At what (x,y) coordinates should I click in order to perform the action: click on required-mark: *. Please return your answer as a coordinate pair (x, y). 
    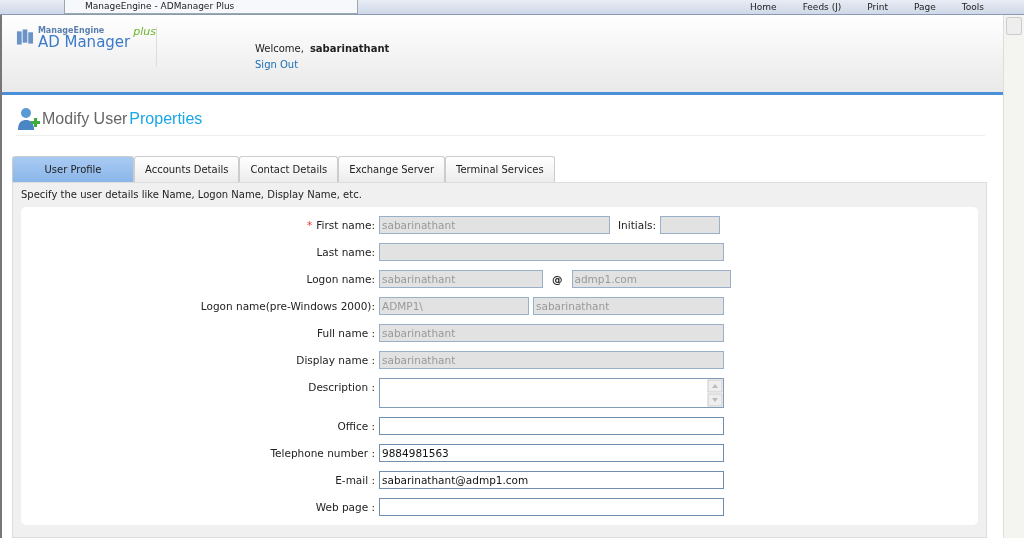
    Looking at the image, I should click on (310, 225).